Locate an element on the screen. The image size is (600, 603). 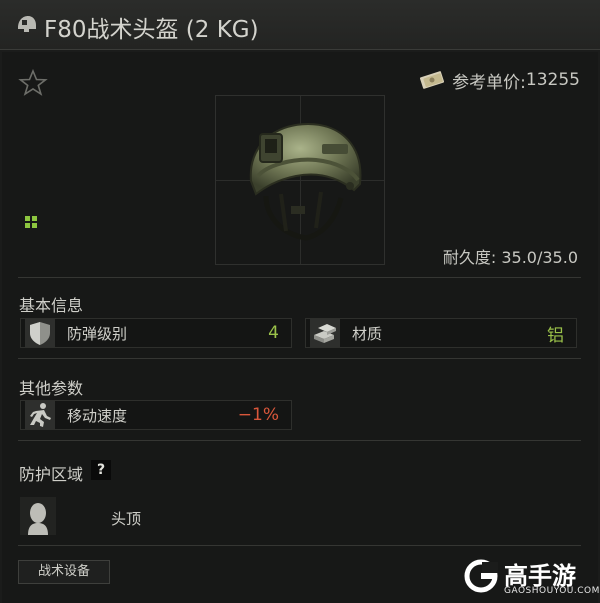
stat-armor-class: 防弹级别 4 is located at coordinates (156, 333).